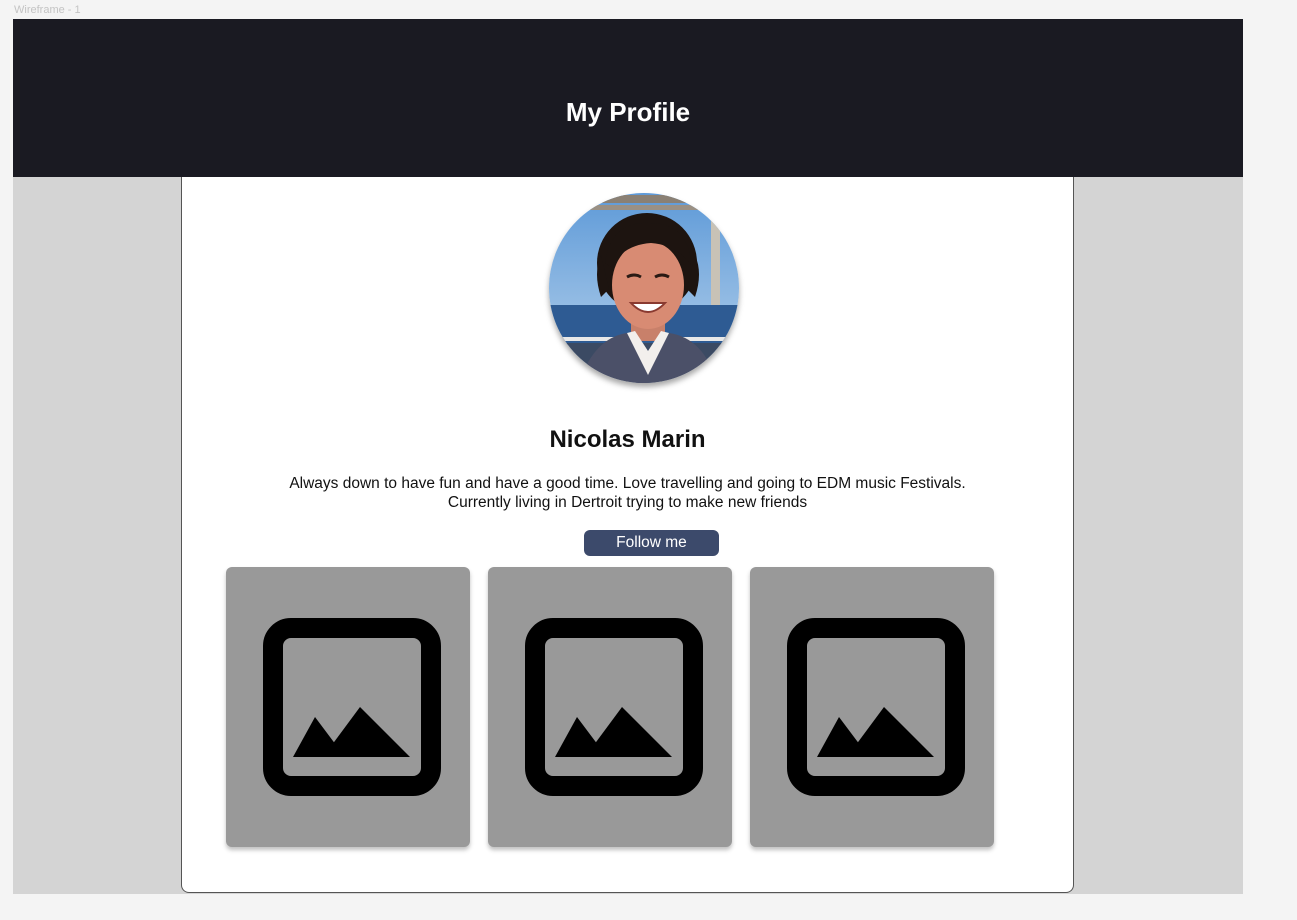 Image resolution: width=1297 pixels, height=920 pixels. I want to click on avatar, so click(644, 288).